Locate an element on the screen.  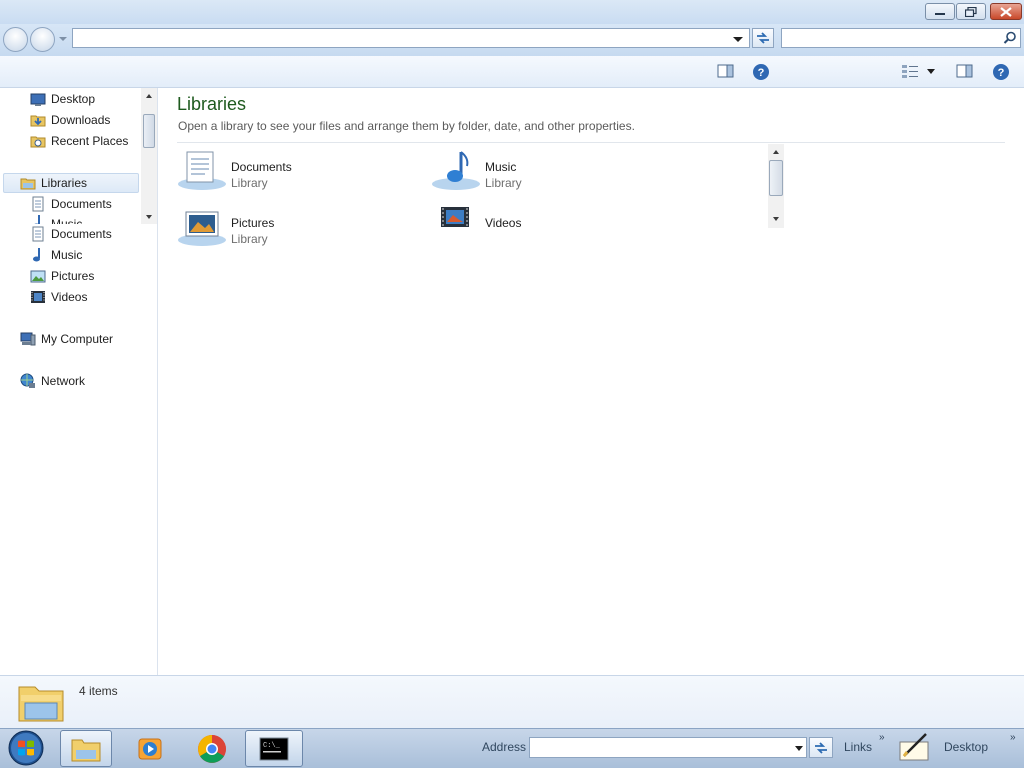
library-name: Documents is located at coordinates (261, 167).